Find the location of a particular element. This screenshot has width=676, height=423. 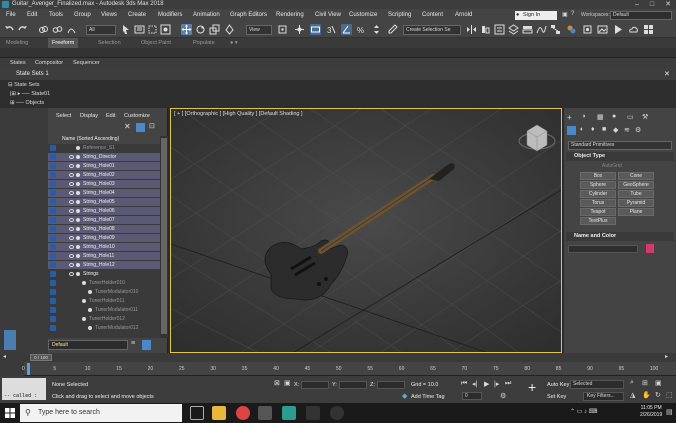

layer-explorer-icon is located at coordinates (513, 29).